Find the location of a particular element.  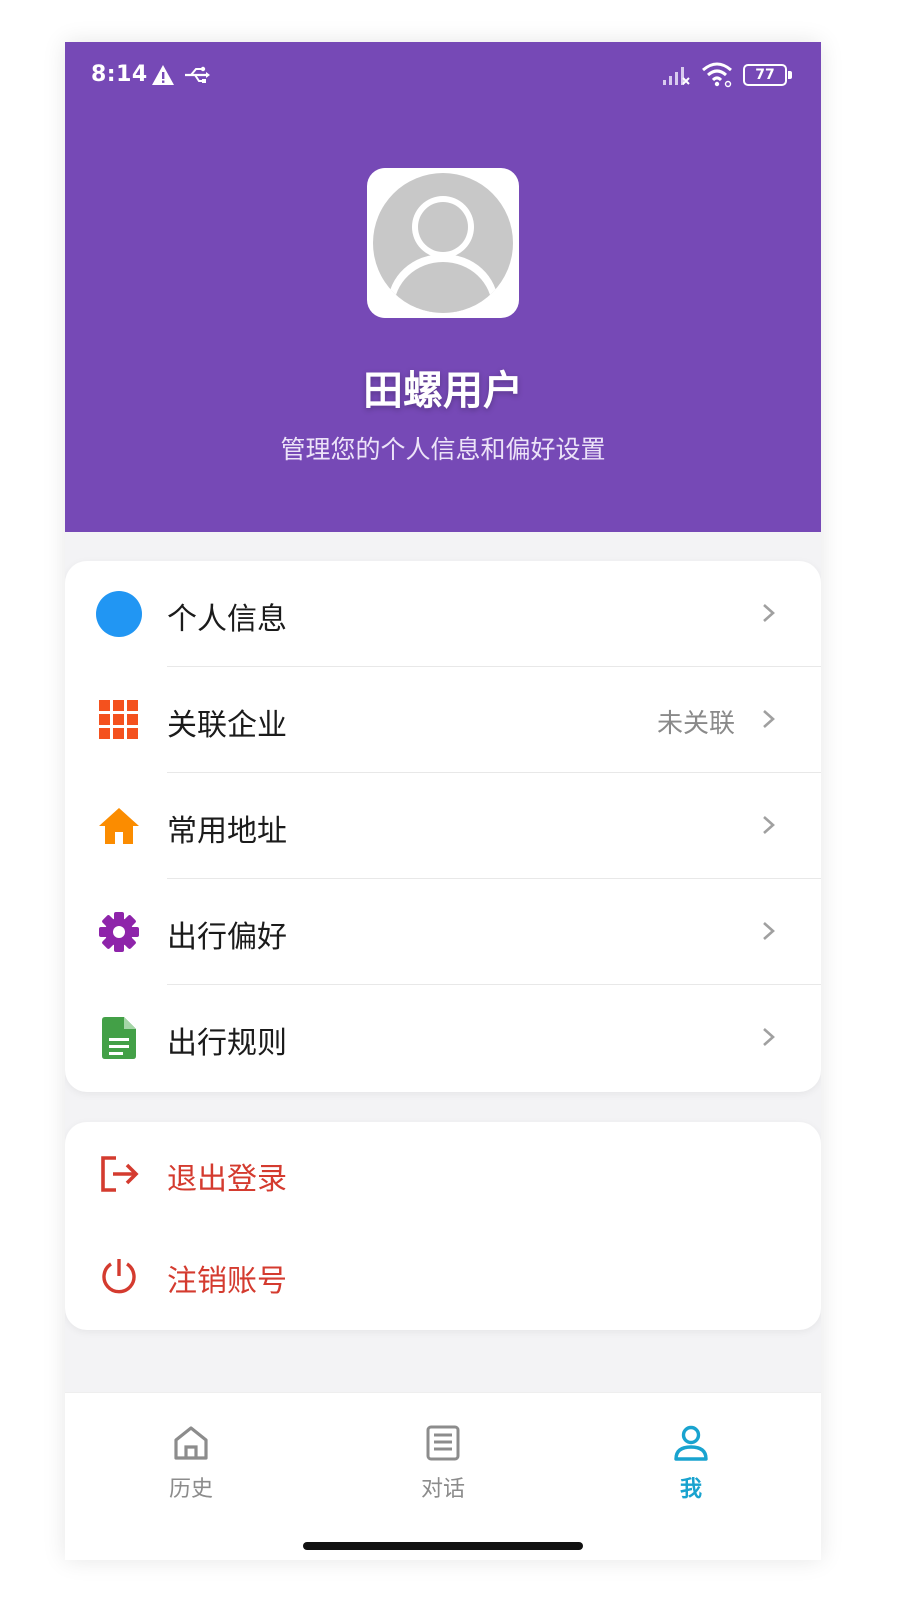

document-icon is located at coordinates (119, 1038).